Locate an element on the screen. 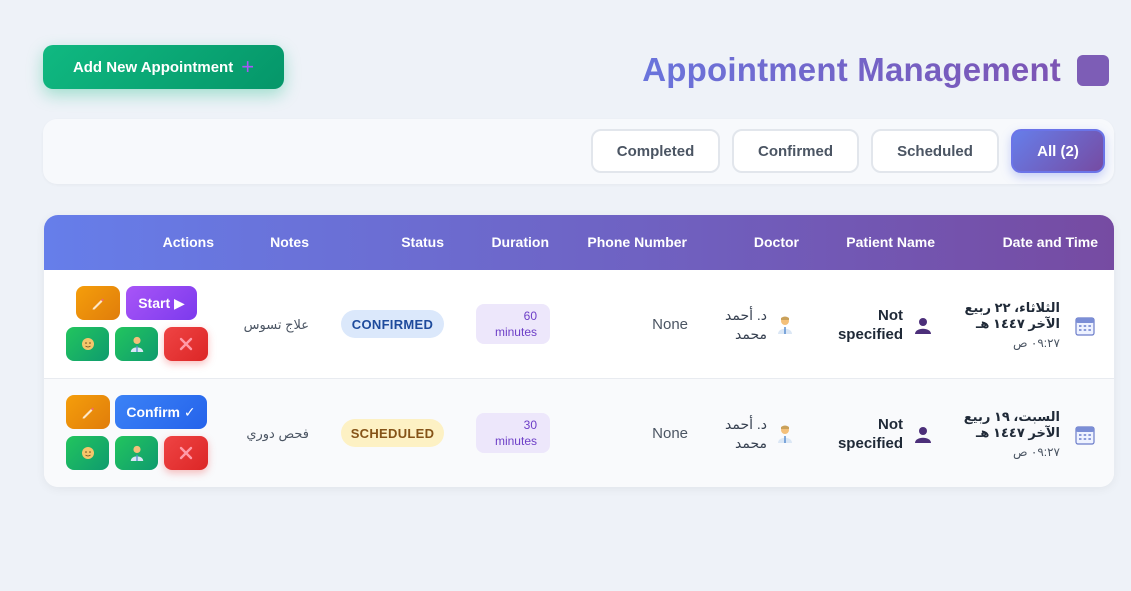 The image size is (1131, 591). status-badge: SCHEDULED is located at coordinates (392, 433).